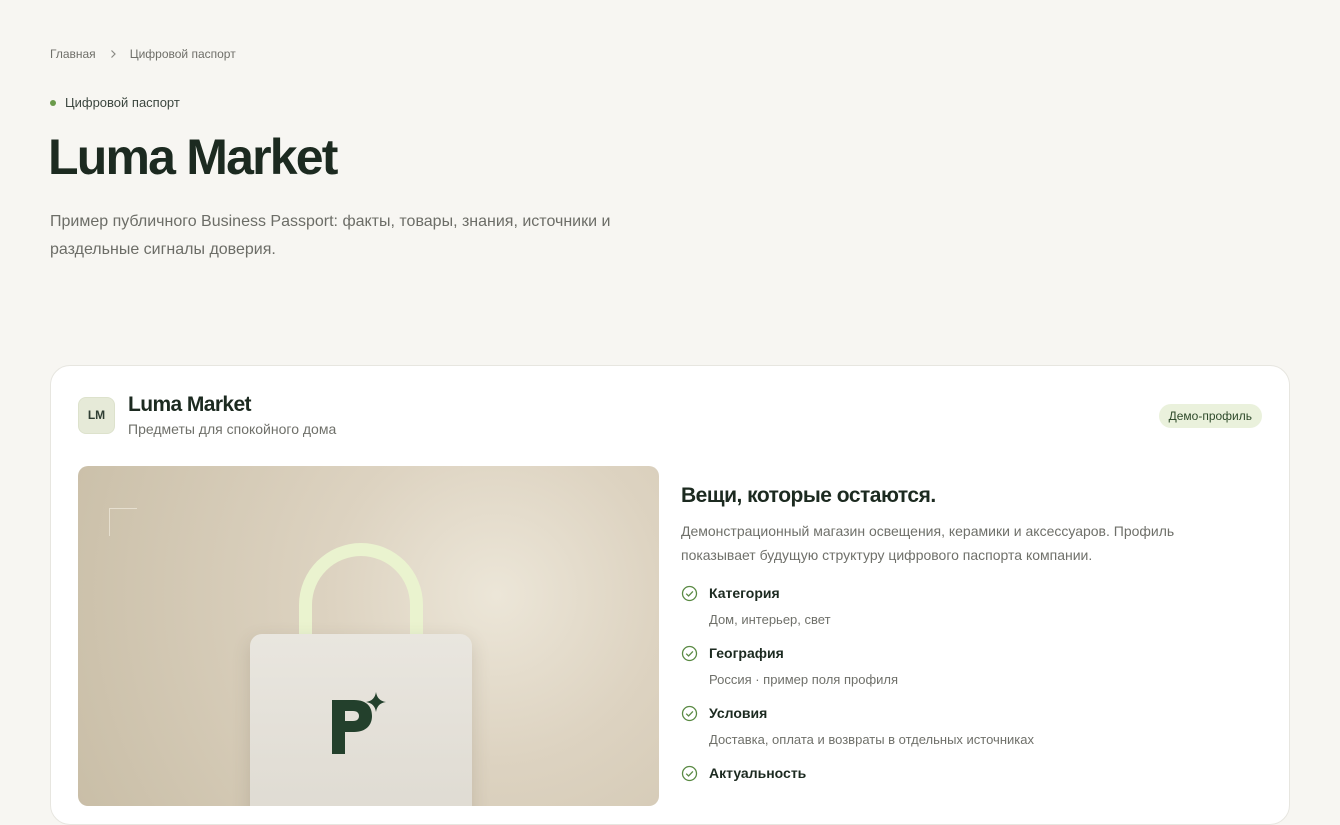 This screenshot has width=1340, height=825. What do you see at coordinates (193, 157) in the screenshot?
I see `page-title: Luma Market` at bounding box center [193, 157].